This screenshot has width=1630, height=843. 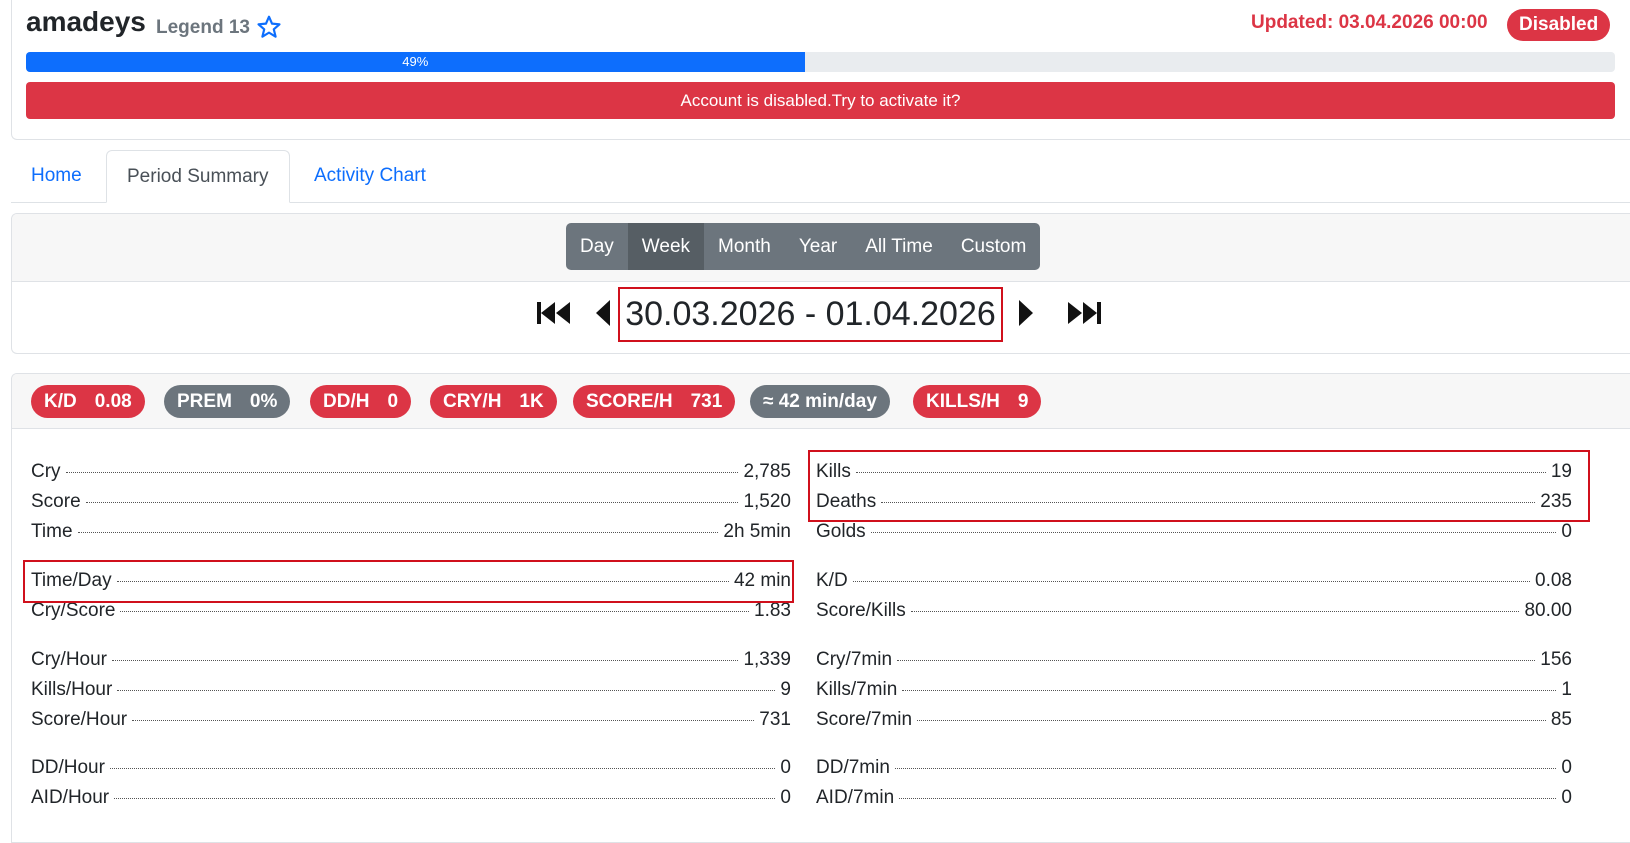 I want to click on prev-icon, so click(x=603, y=313).